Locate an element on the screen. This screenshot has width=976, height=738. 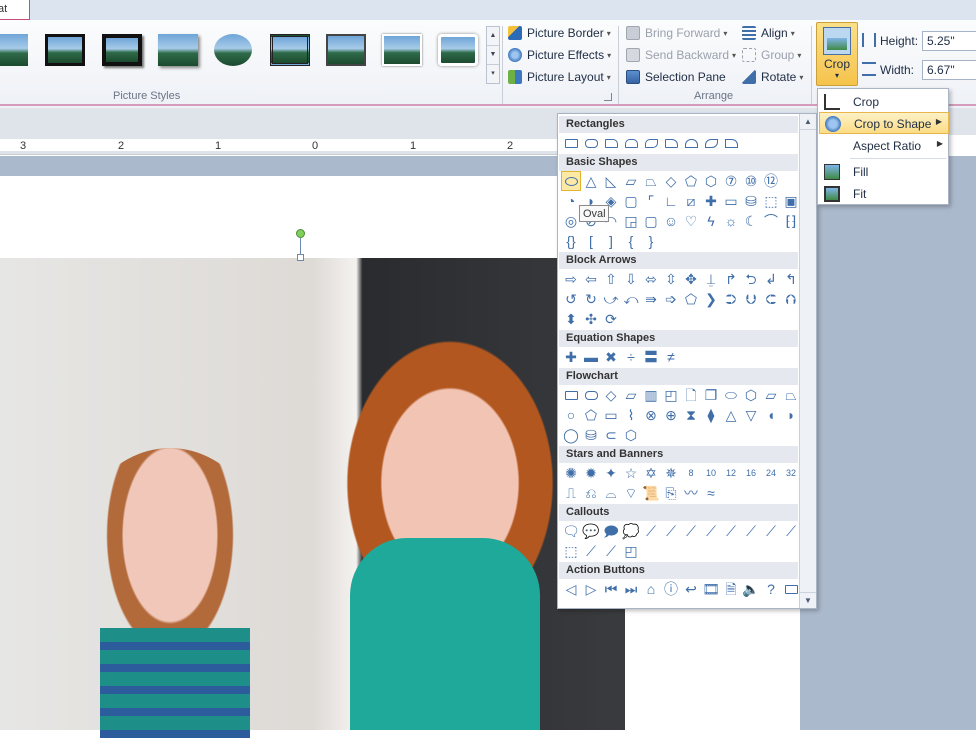
menu-item-aspect-ratio: Aspect Ratio ▶ is located at coordinates (884, 146).